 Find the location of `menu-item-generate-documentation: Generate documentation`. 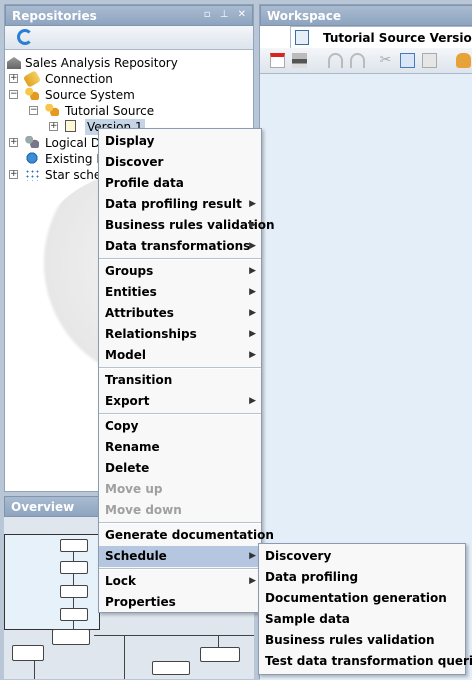

menu-item-generate-documentation: Generate documentation is located at coordinates (186, 535).